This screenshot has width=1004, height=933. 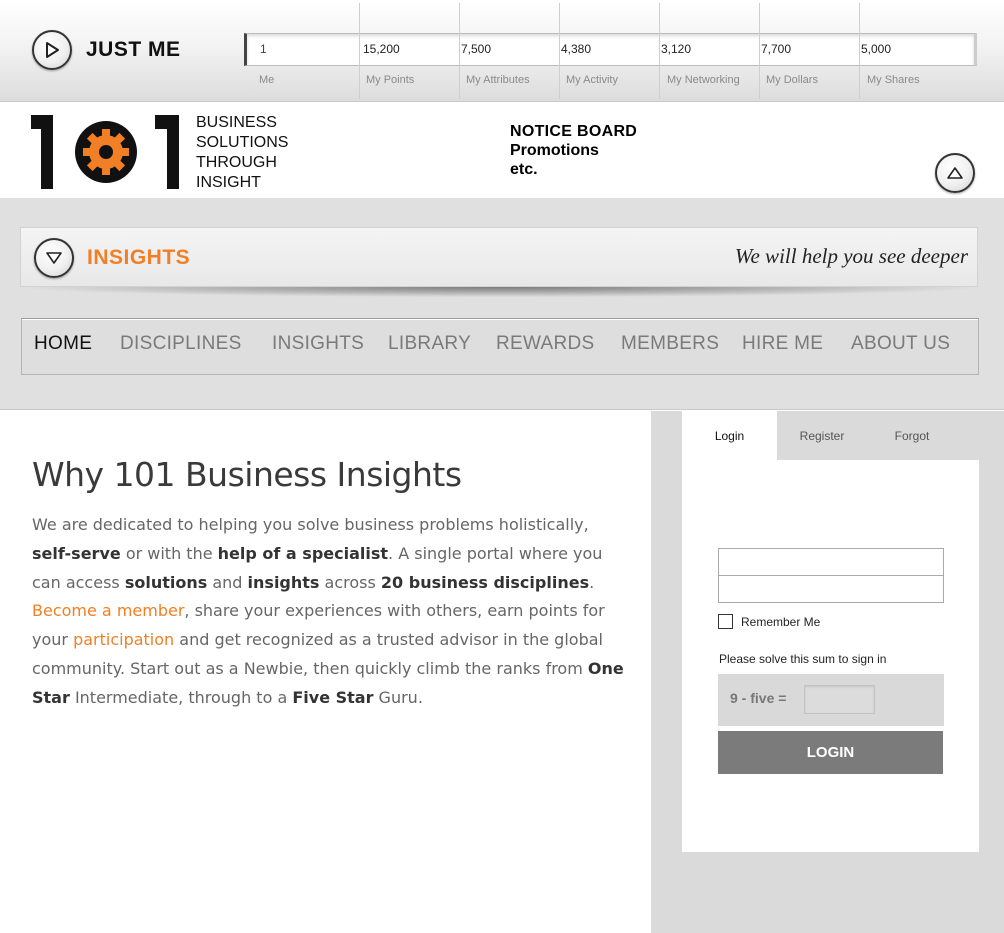 What do you see at coordinates (398, 697) in the screenshot?
I see `intro-text: Guru.` at bounding box center [398, 697].